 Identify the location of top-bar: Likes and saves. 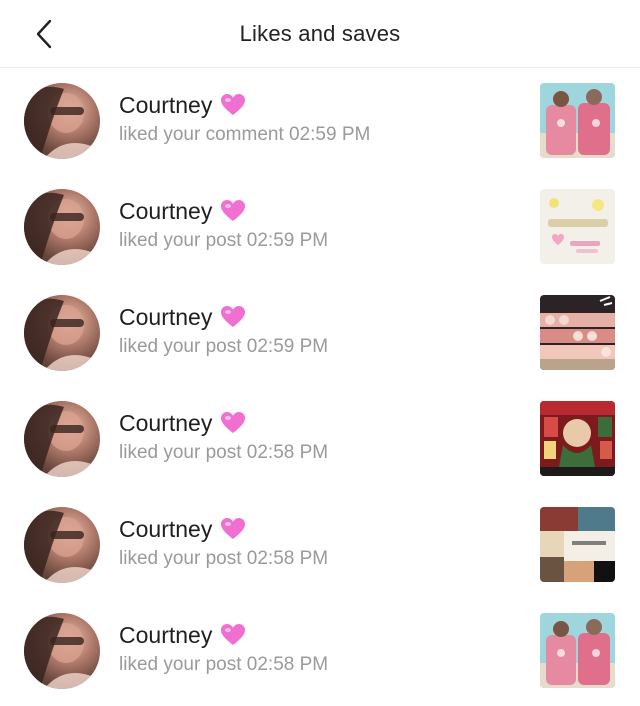
(320, 34).